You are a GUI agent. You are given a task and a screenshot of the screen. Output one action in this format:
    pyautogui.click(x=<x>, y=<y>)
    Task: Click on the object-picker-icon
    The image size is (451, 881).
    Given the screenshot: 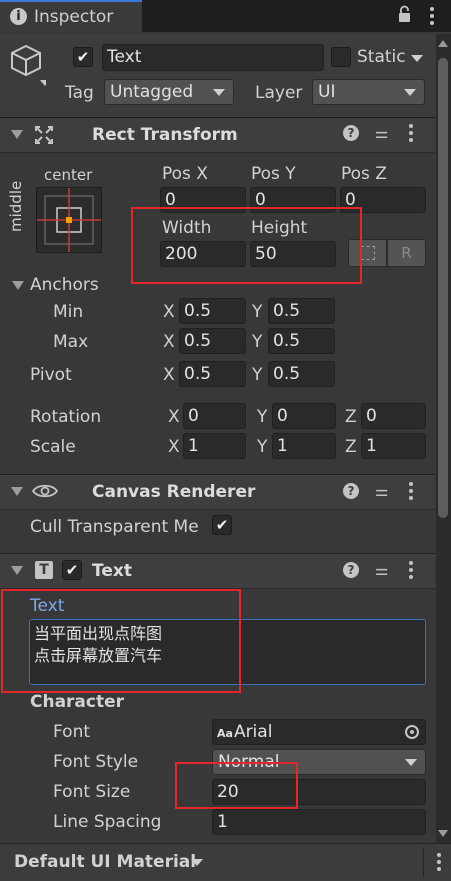 What is the action you would take?
    pyautogui.click(x=412, y=732)
    